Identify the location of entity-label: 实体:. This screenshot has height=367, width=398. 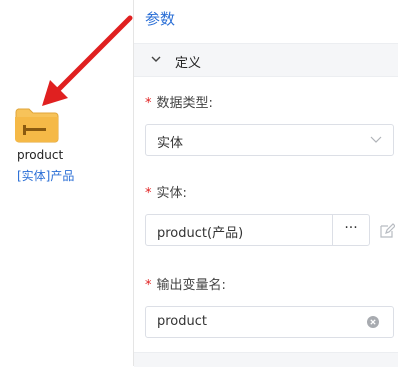
(171, 193).